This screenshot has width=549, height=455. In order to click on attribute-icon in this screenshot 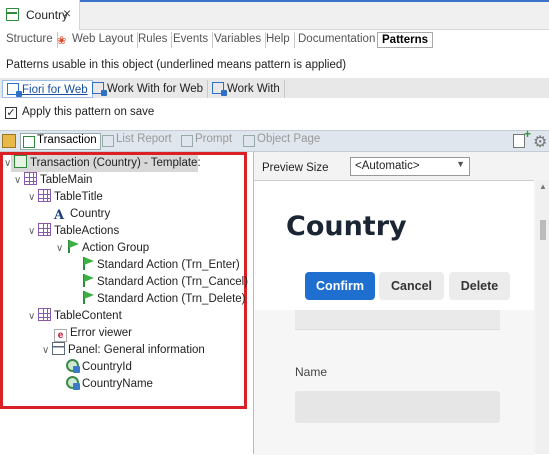, I will do `click(73, 383)`.